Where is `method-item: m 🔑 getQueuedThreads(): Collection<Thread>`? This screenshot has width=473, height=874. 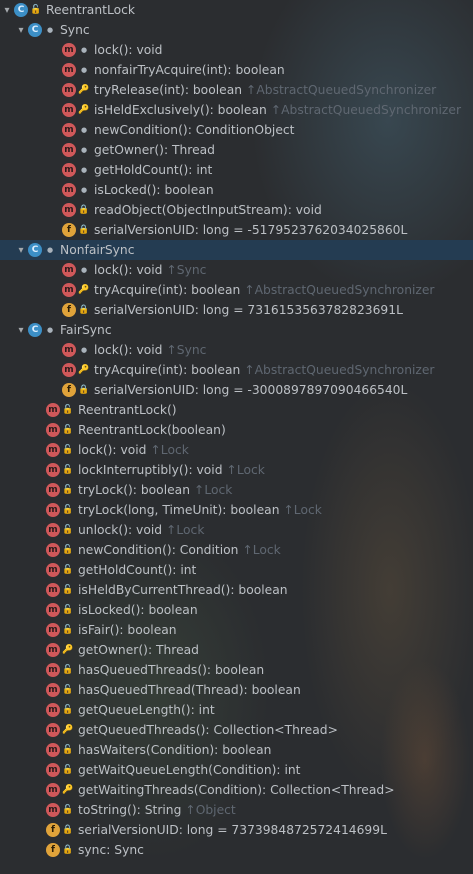 method-item: m 🔑 getQueuedThreads(): Collection<Thread> is located at coordinates (236, 730).